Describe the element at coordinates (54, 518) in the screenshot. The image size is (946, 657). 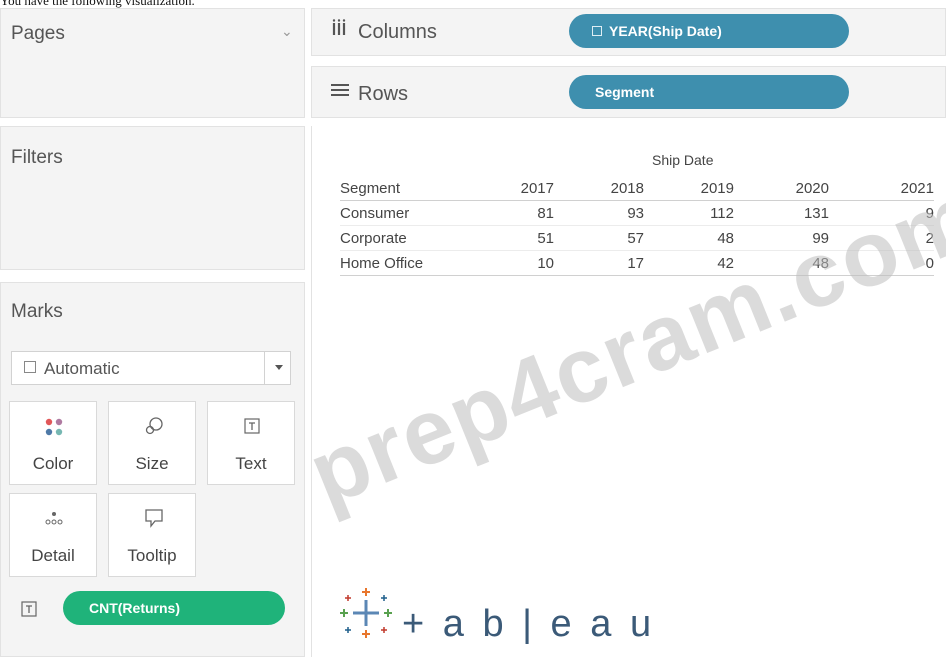
I see `detail-icon` at that location.